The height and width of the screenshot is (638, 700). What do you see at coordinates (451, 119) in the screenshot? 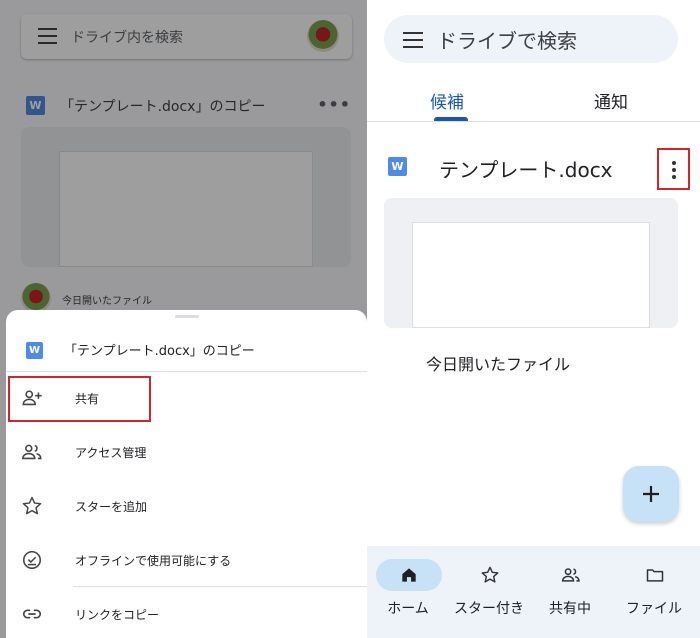
I see `active-tab-indicator` at bounding box center [451, 119].